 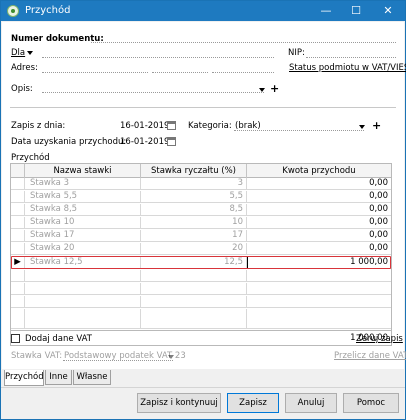 What do you see at coordinates (24, 378) in the screenshot?
I see `tab-przychod: Przychód` at bounding box center [24, 378].